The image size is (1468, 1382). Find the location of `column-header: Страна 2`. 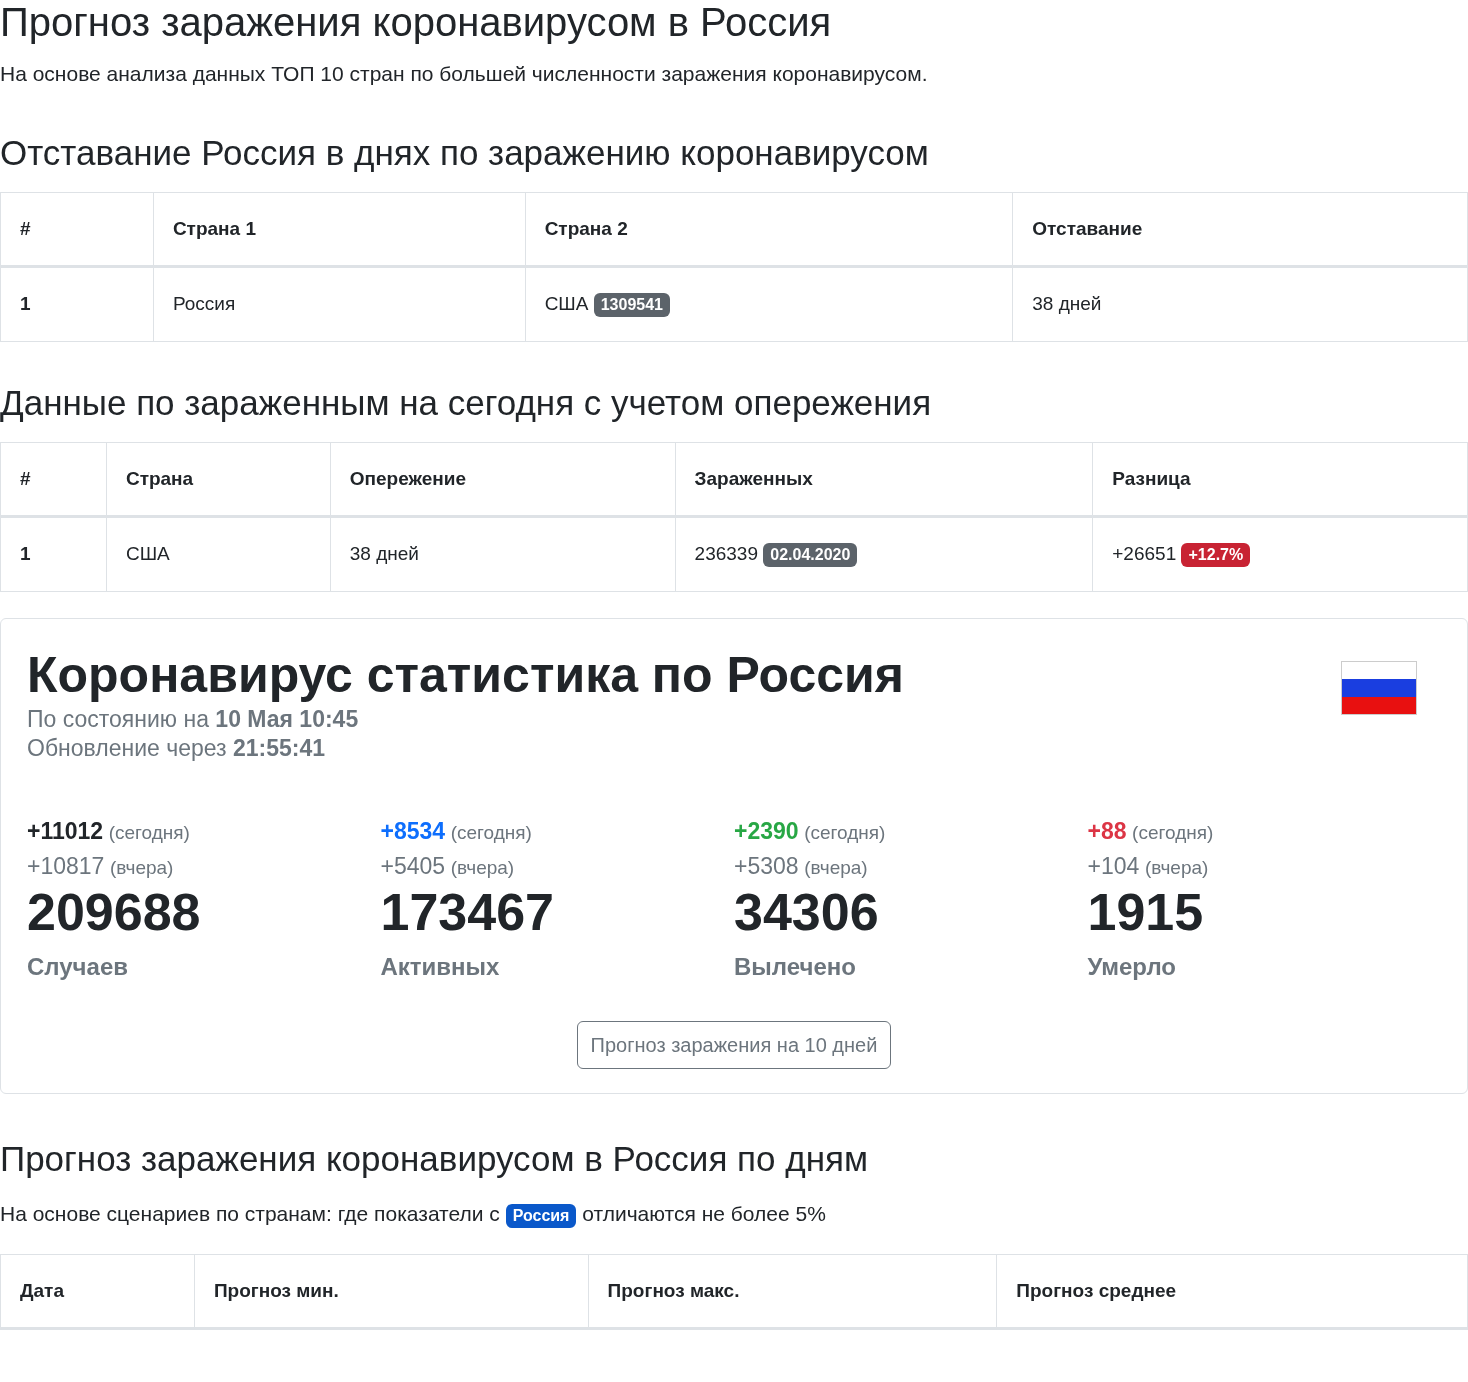

column-header: Страна 2 is located at coordinates (769, 229).